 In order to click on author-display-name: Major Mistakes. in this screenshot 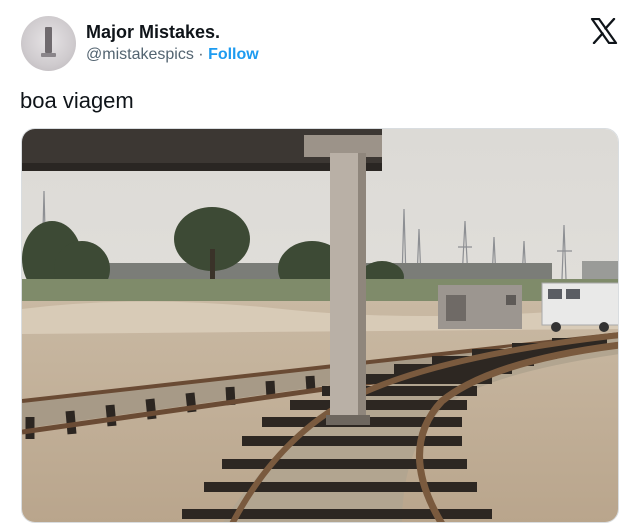, I will do `click(153, 32)`.